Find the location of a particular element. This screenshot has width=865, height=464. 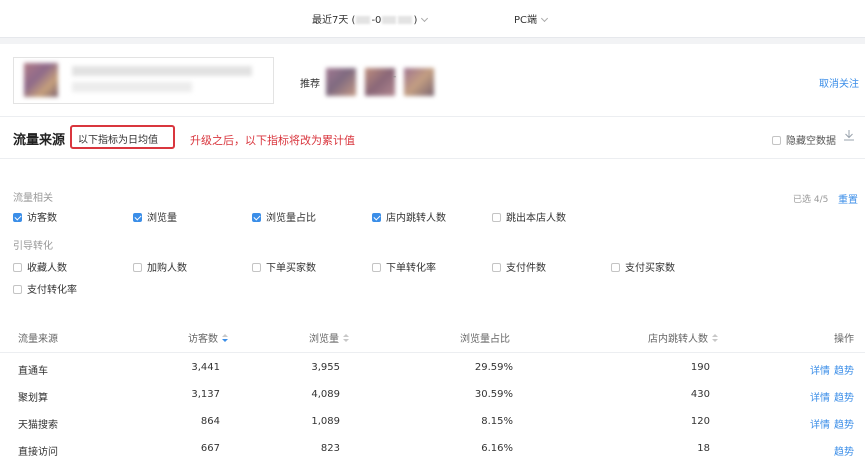

chevron-down-icon is located at coordinates (544, 18).